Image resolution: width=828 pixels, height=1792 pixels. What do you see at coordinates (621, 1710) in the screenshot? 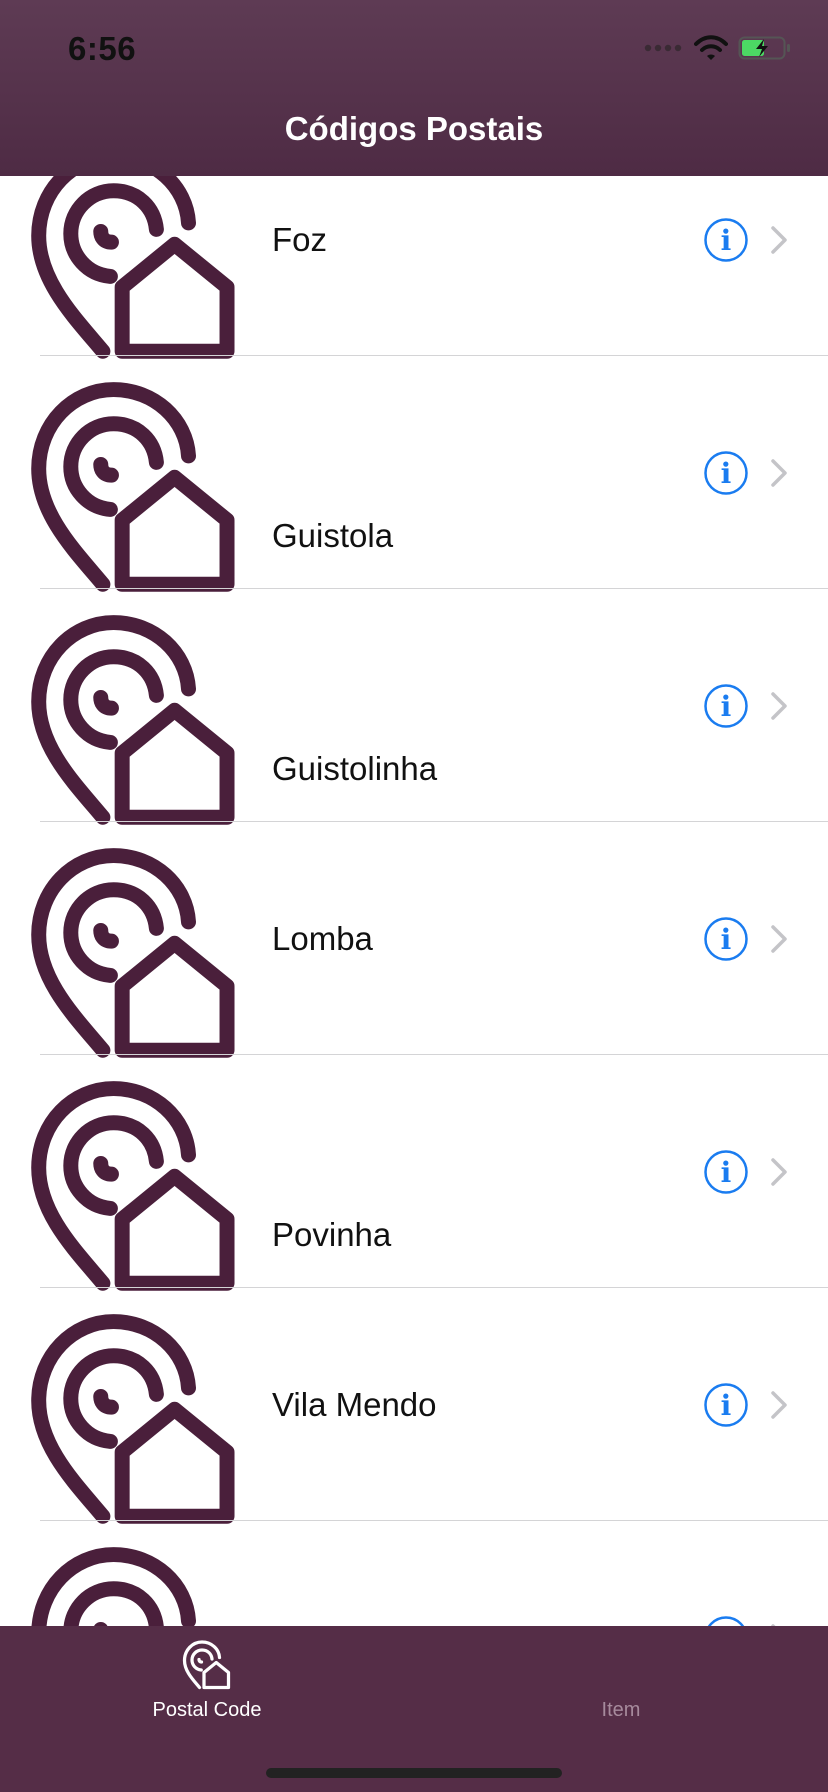
I see `tab-label: Item` at bounding box center [621, 1710].